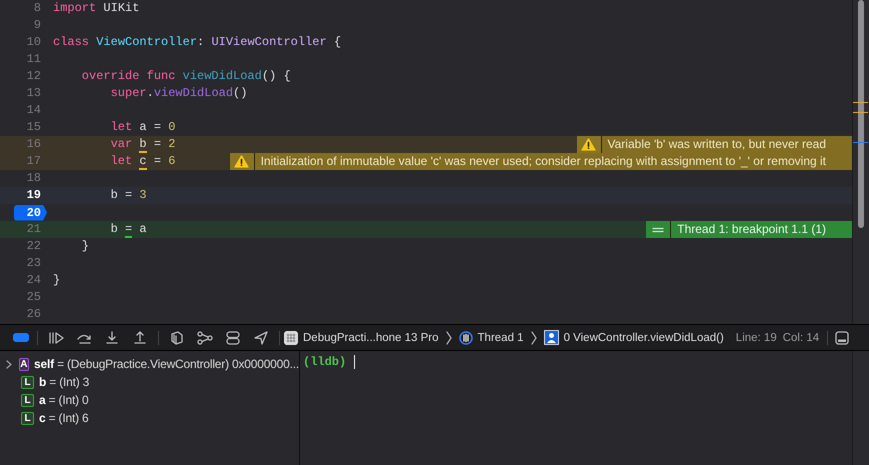 The width and height of the screenshot is (869, 465). What do you see at coordinates (33, 195) in the screenshot?
I see `line-number: 19` at bounding box center [33, 195].